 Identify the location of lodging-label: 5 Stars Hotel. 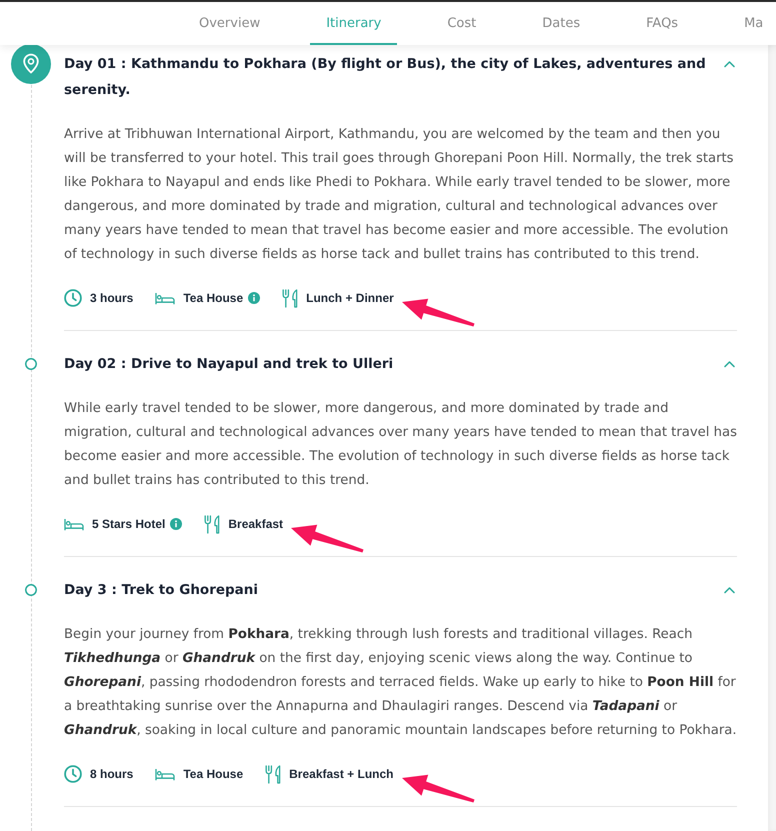
(129, 524).